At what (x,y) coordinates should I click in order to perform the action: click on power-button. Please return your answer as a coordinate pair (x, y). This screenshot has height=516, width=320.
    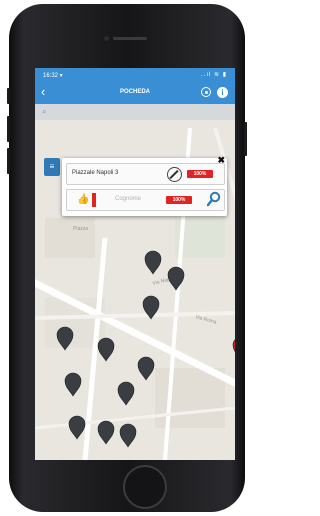
    Looking at the image, I should click on (245, 139).